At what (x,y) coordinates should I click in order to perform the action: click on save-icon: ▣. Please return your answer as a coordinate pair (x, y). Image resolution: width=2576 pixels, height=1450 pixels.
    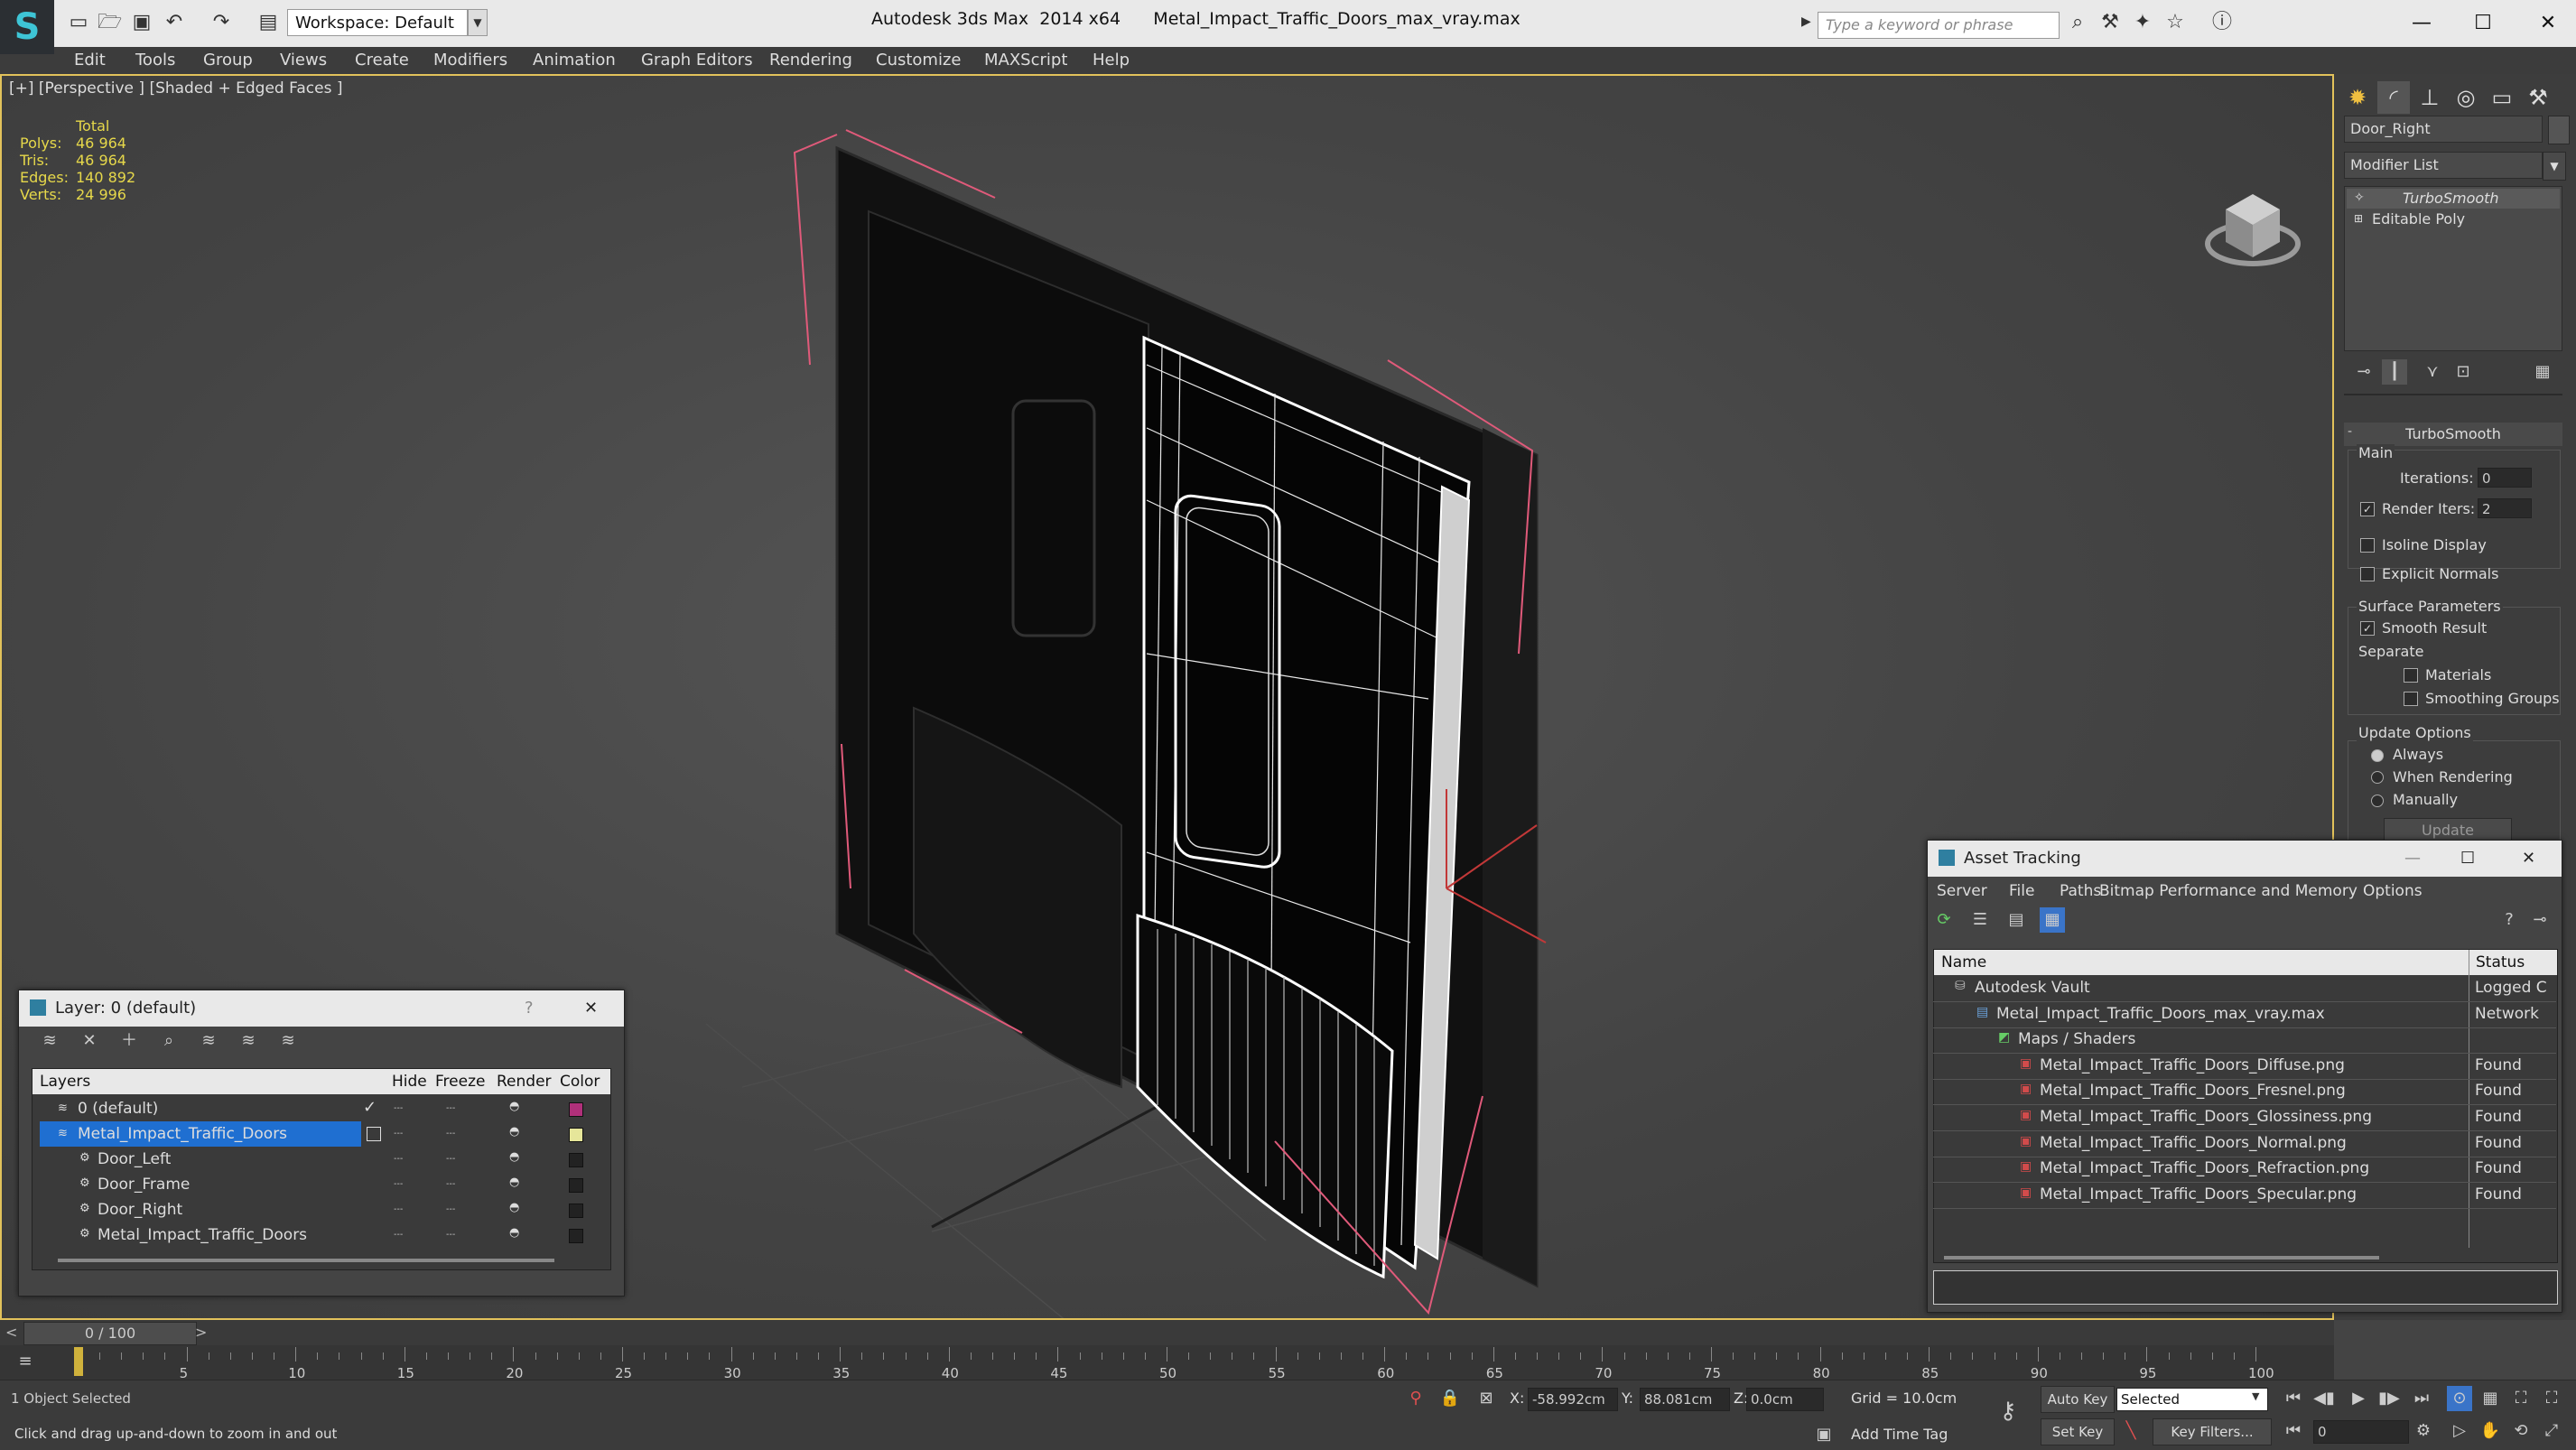
    Looking at the image, I should click on (141, 22).